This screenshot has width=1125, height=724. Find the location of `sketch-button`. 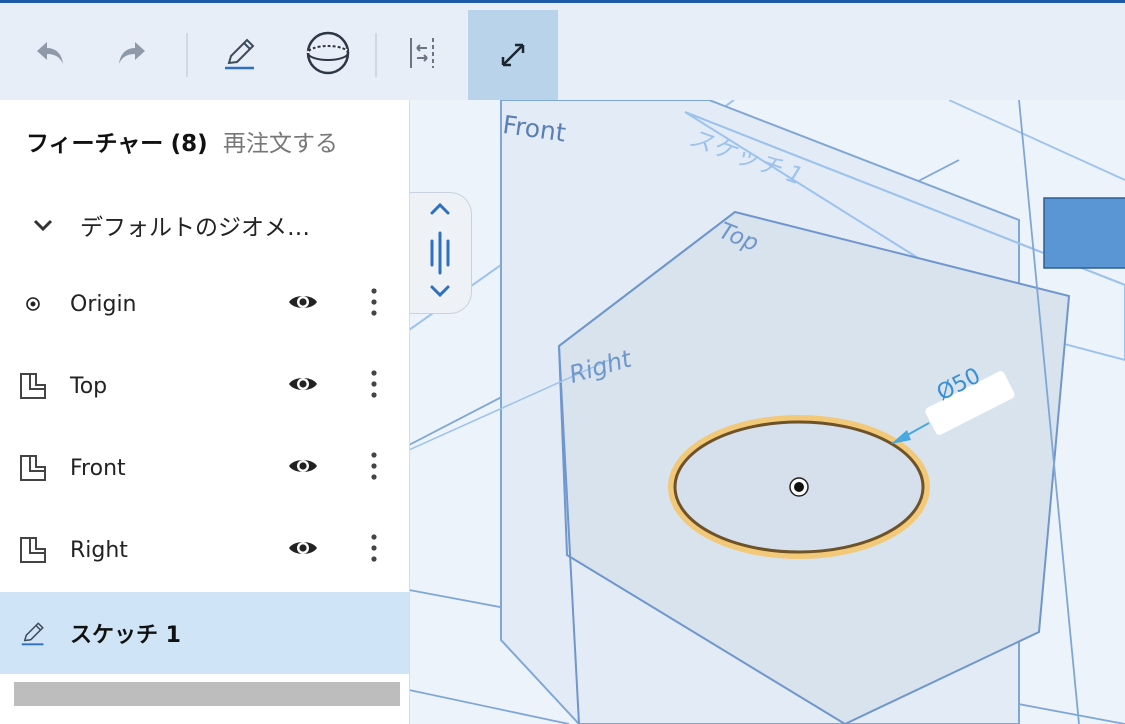

sketch-button is located at coordinates (240, 53).